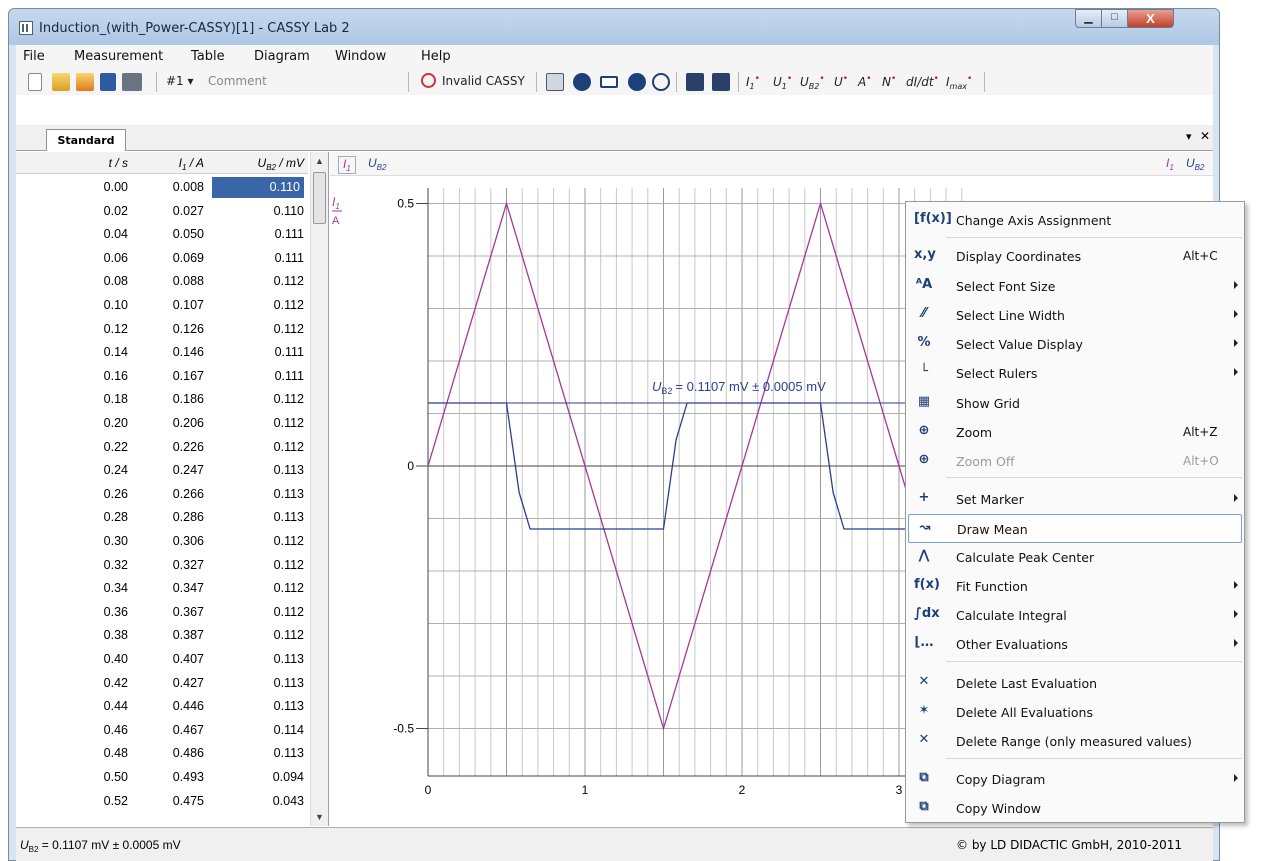 The height and width of the screenshot is (861, 1261). I want to click on table-row: 0.06 0.069 0.111, so click(162, 259).